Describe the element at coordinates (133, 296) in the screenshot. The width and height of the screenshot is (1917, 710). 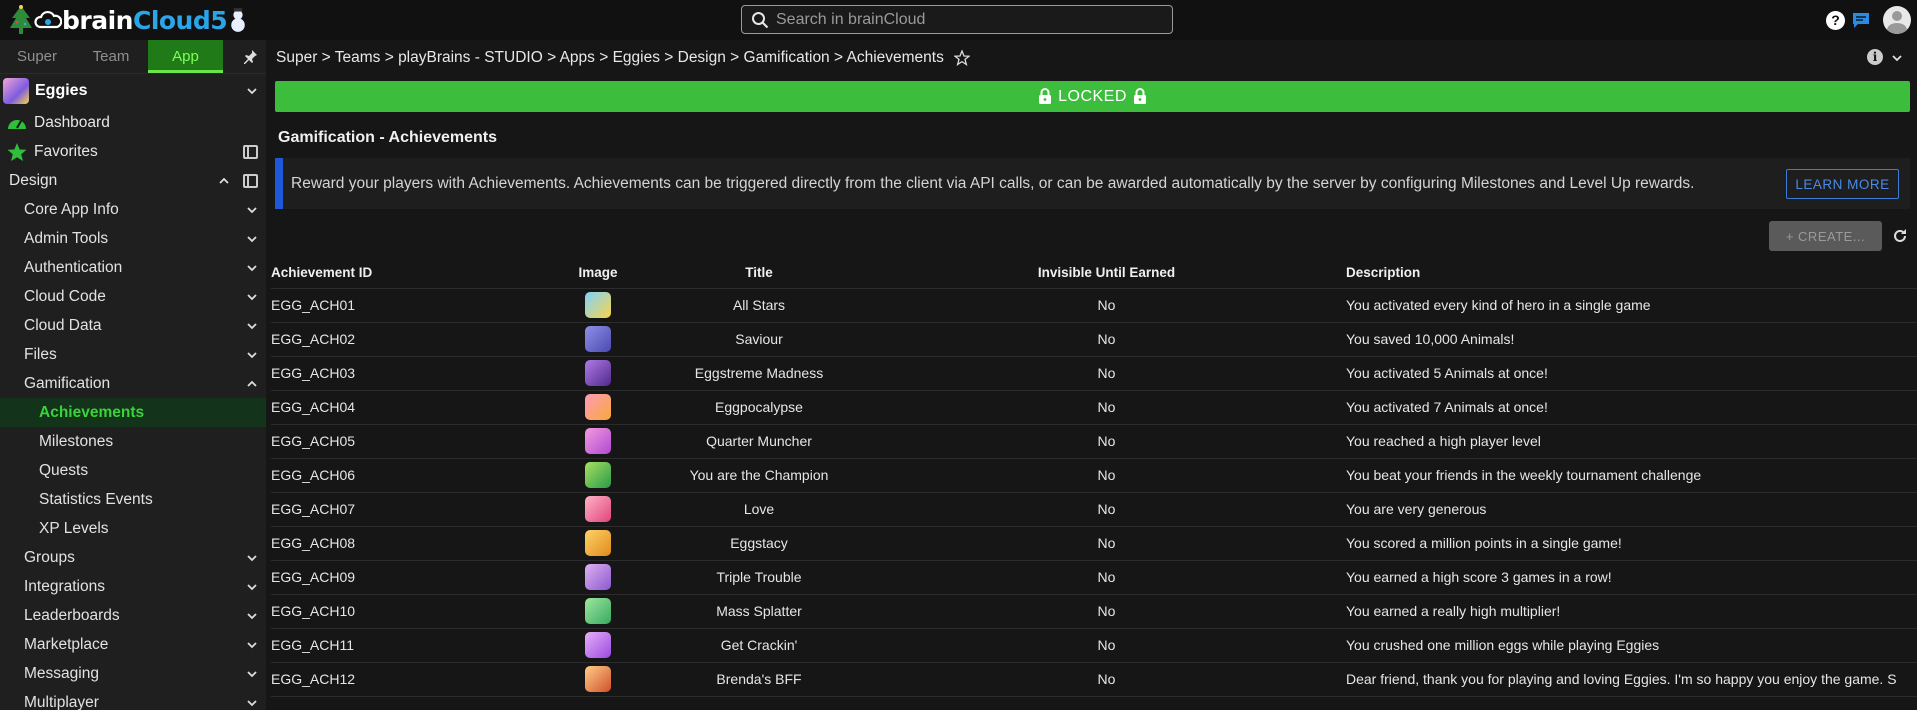
I see `sidebar-item-cloud-code: Cloud Code` at that location.